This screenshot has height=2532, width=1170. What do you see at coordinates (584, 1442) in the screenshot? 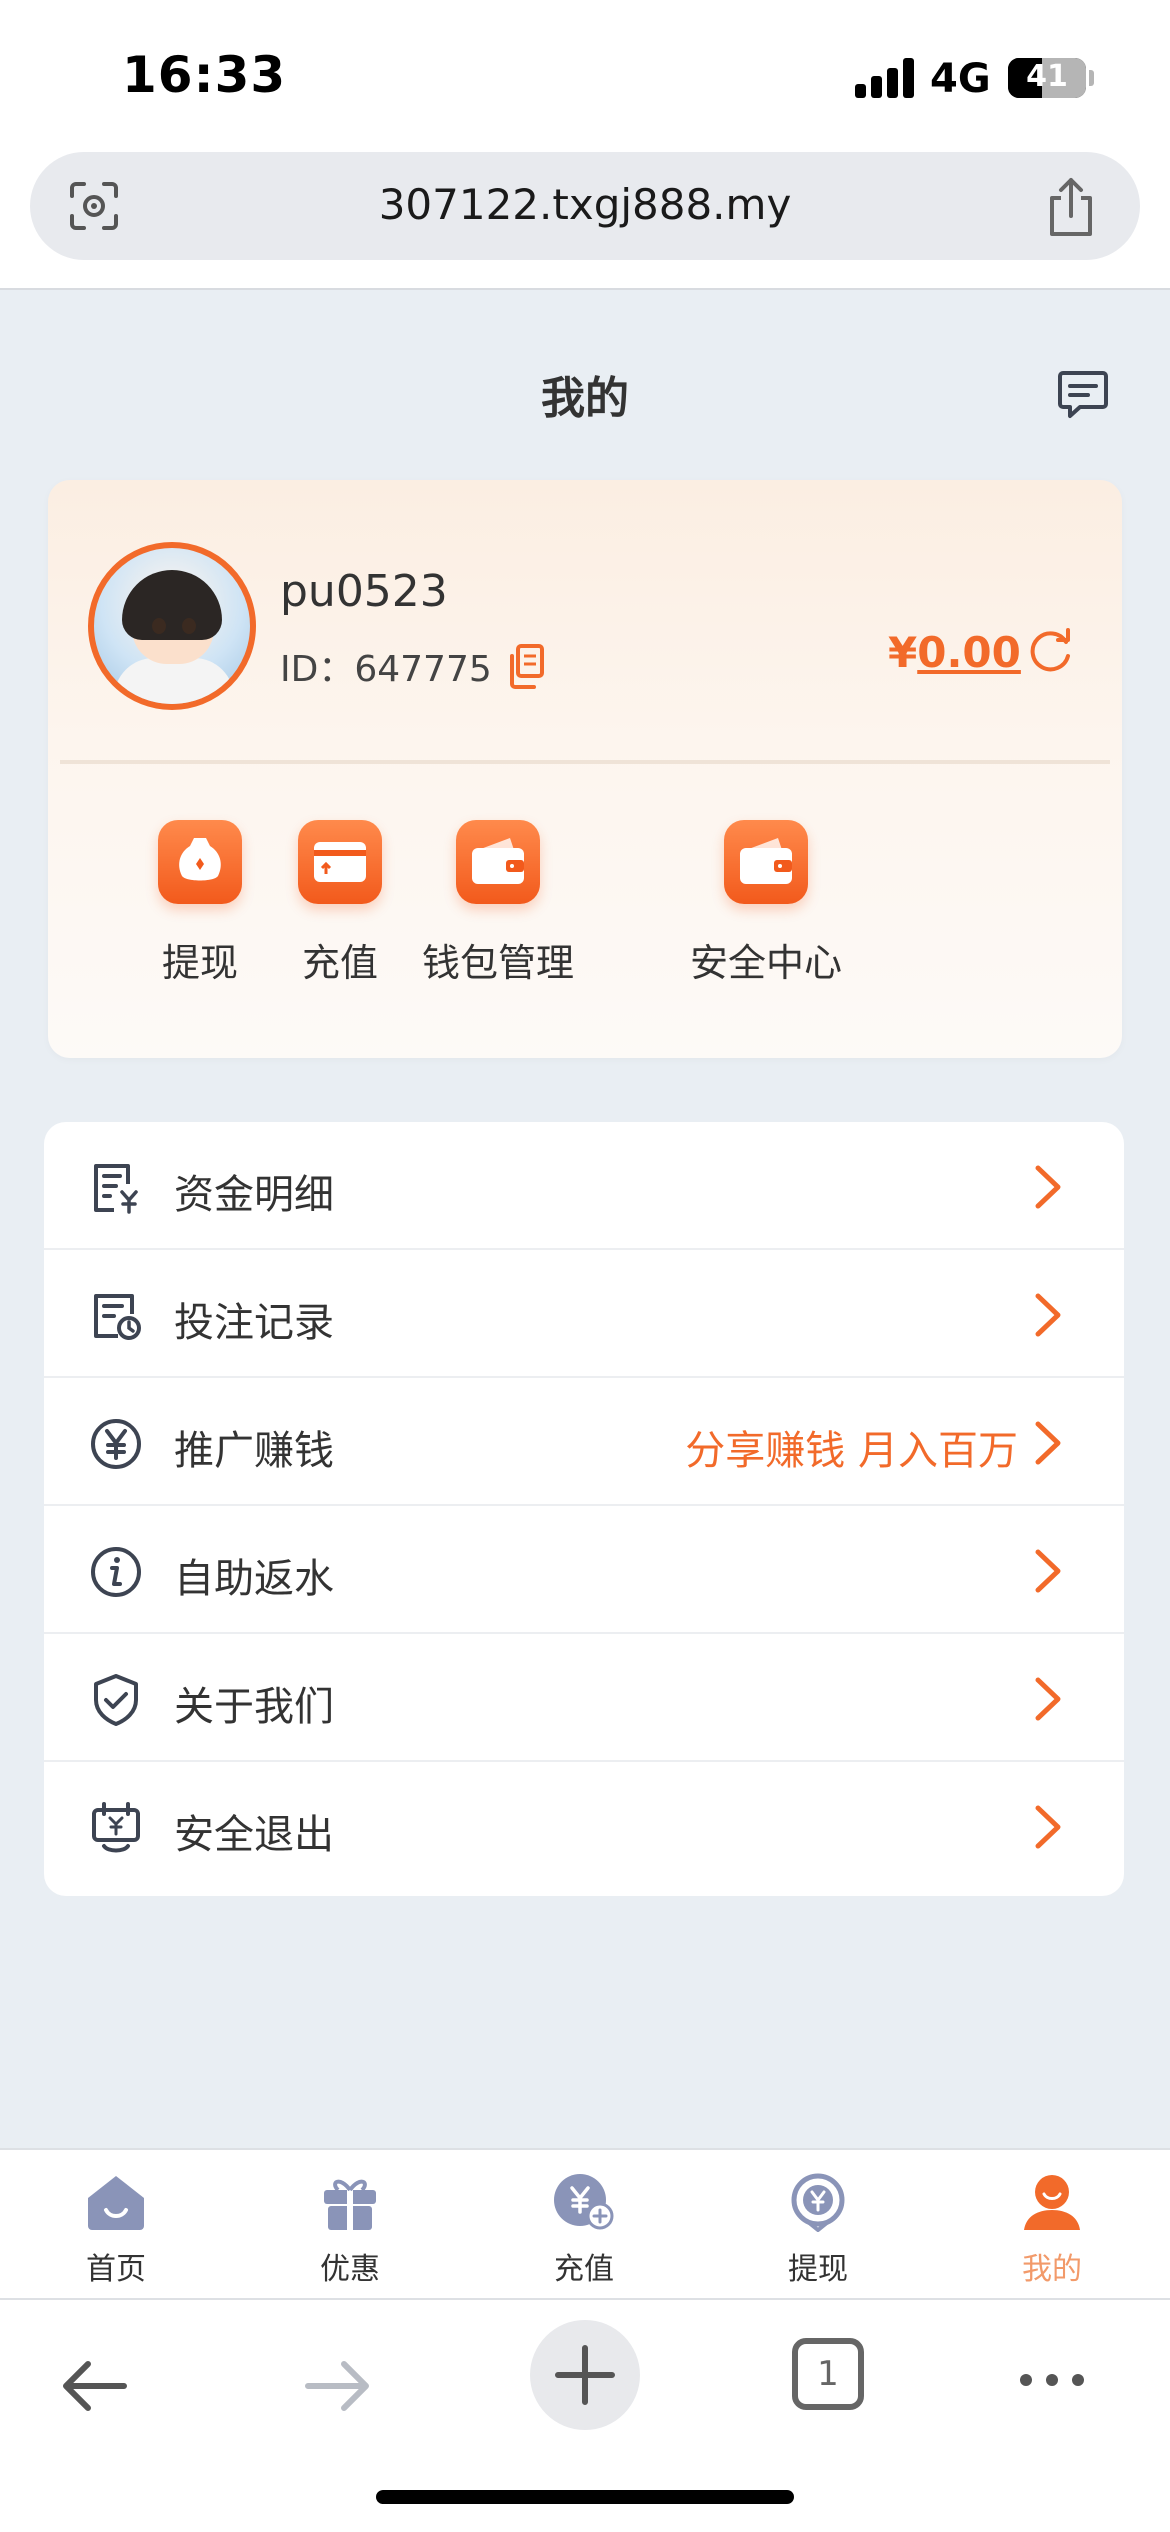
I see `menu-item-promotion: 推广赚钱 分享赚钱 月入百万` at bounding box center [584, 1442].